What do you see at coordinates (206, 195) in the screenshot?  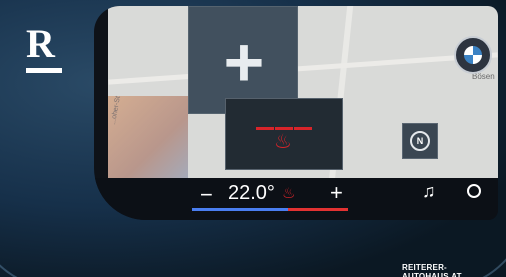 I see `temp-decrease-button: −` at bounding box center [206, 195].